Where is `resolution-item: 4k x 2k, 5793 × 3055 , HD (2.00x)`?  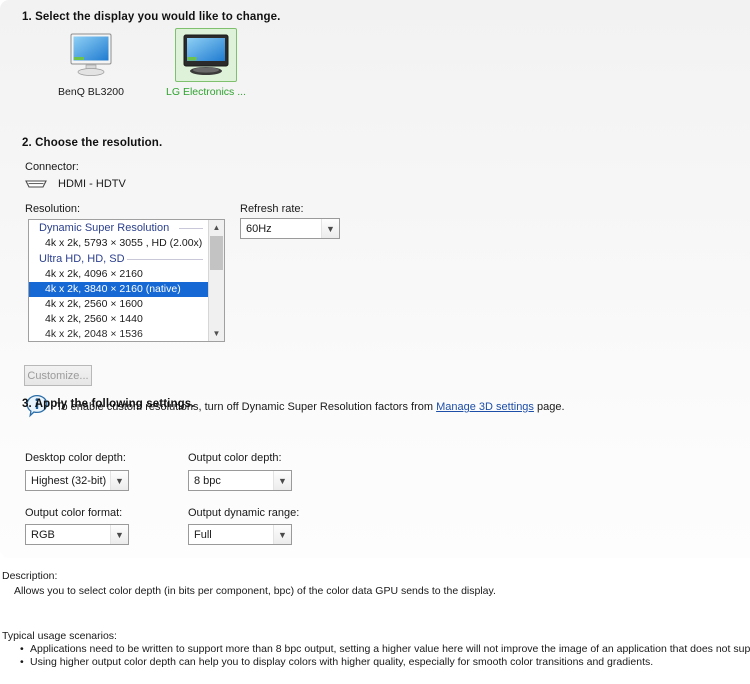
resolution-item: 4k x 2k, 5793 × 3055 , HD (2.00x) is located at coordinates (119, 243).